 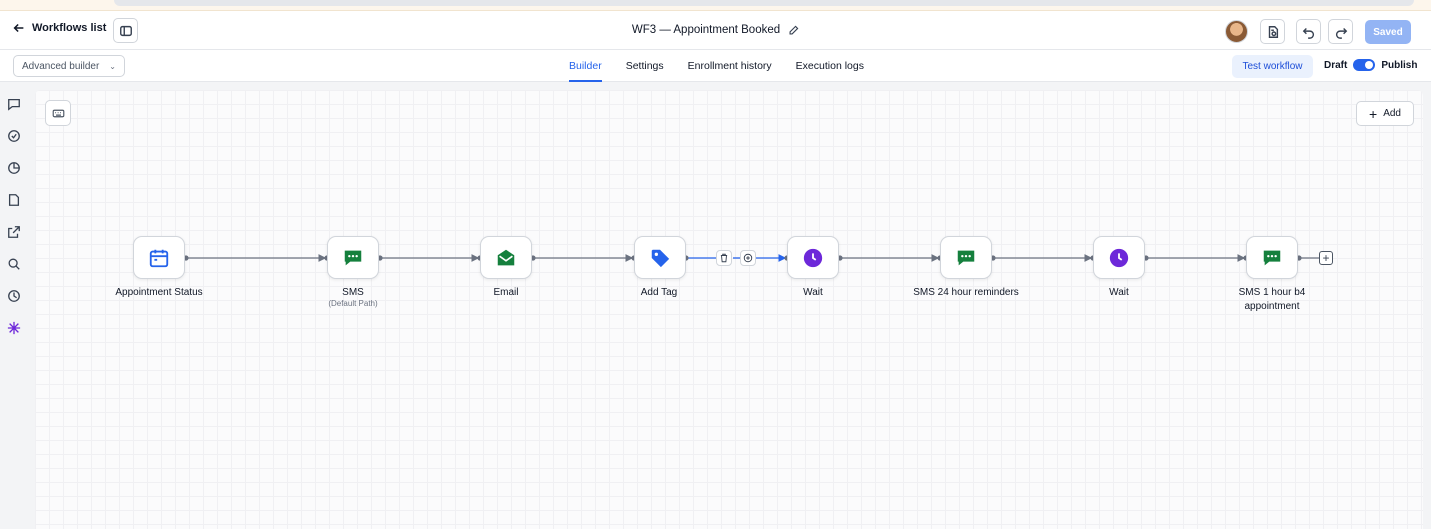 What do you see at coordinates (1392, 113) in the screenshot?
I see `add-label: Add` at bounding box center [1392, 113].